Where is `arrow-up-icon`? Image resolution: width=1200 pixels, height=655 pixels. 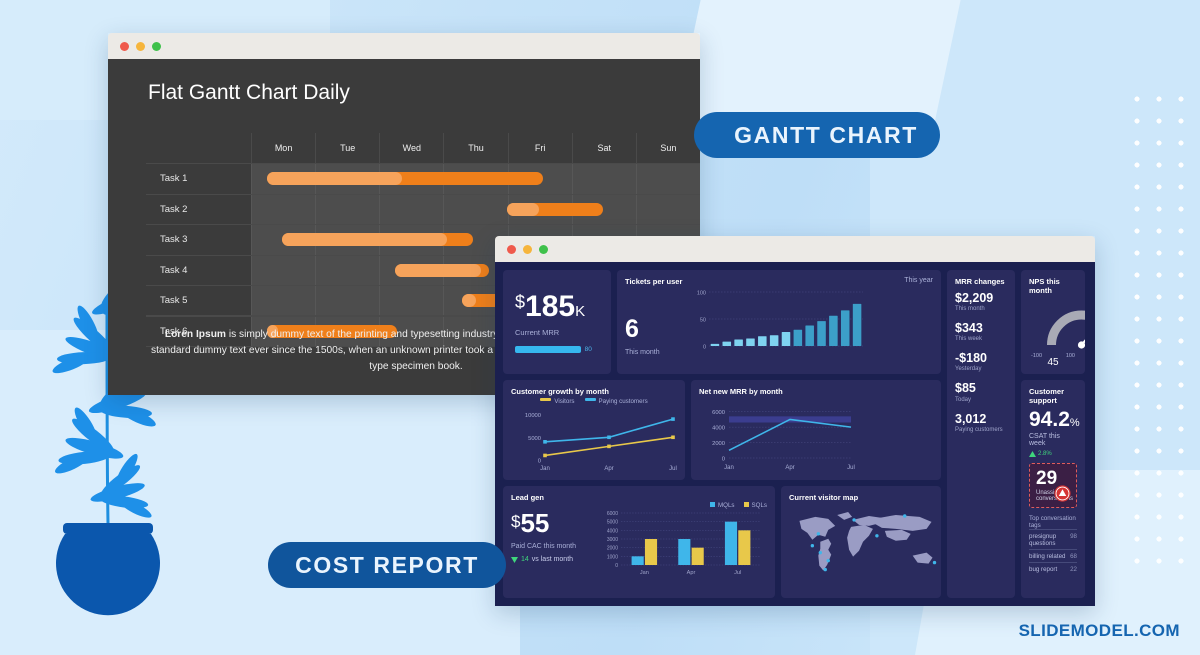
arrow-up-icon is located at coordinates (1032, 454).